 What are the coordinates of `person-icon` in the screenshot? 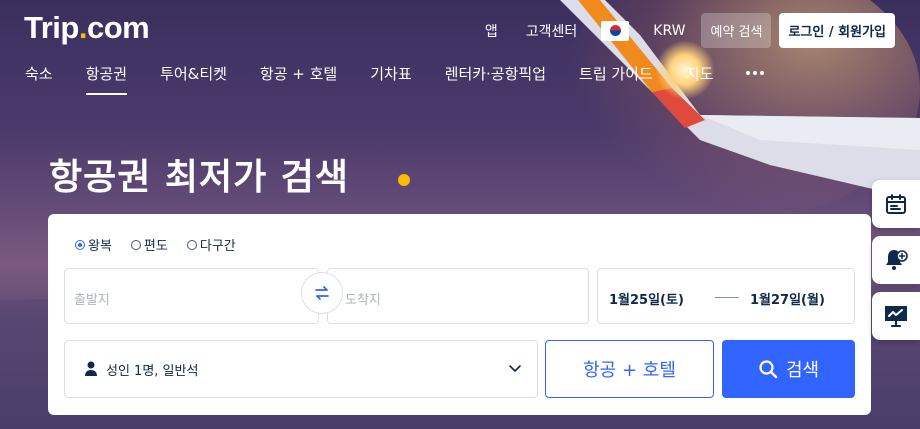 It's located at (91, 368).